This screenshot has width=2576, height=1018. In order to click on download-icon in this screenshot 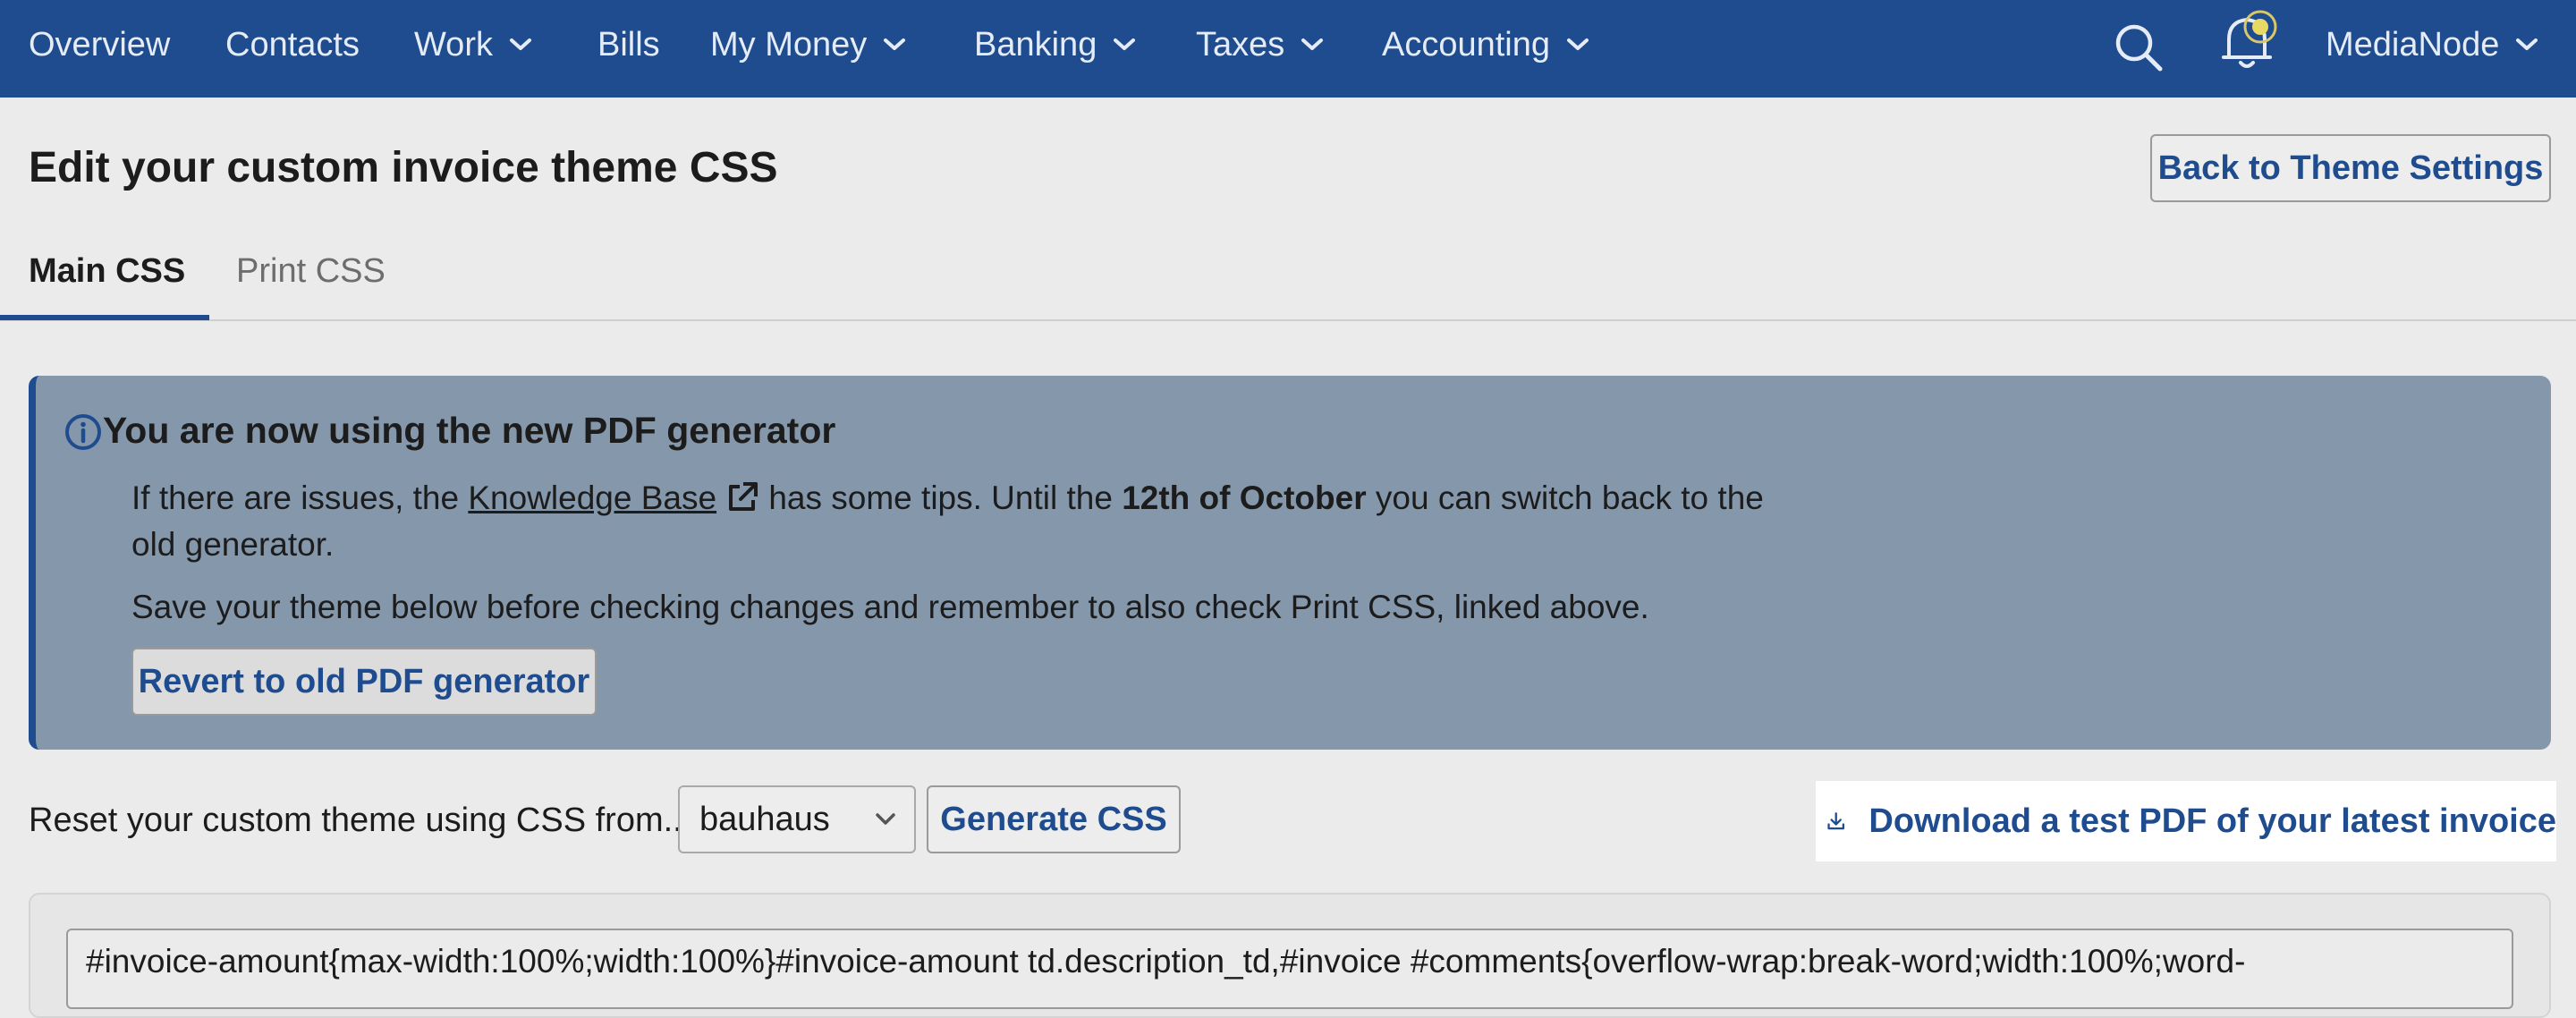, I will do `click(1836, 821)`.